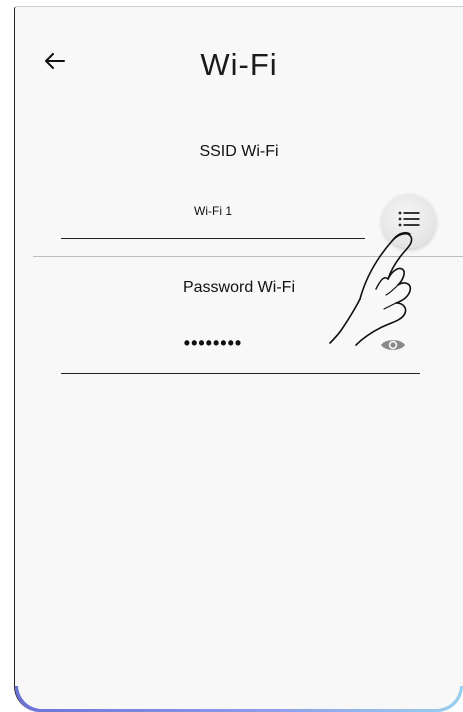  What do you see at coordinates (213, 211) in the screenshot?
I see `ssid-input: Wi-Fi 1` at bounding box center [213, 211].